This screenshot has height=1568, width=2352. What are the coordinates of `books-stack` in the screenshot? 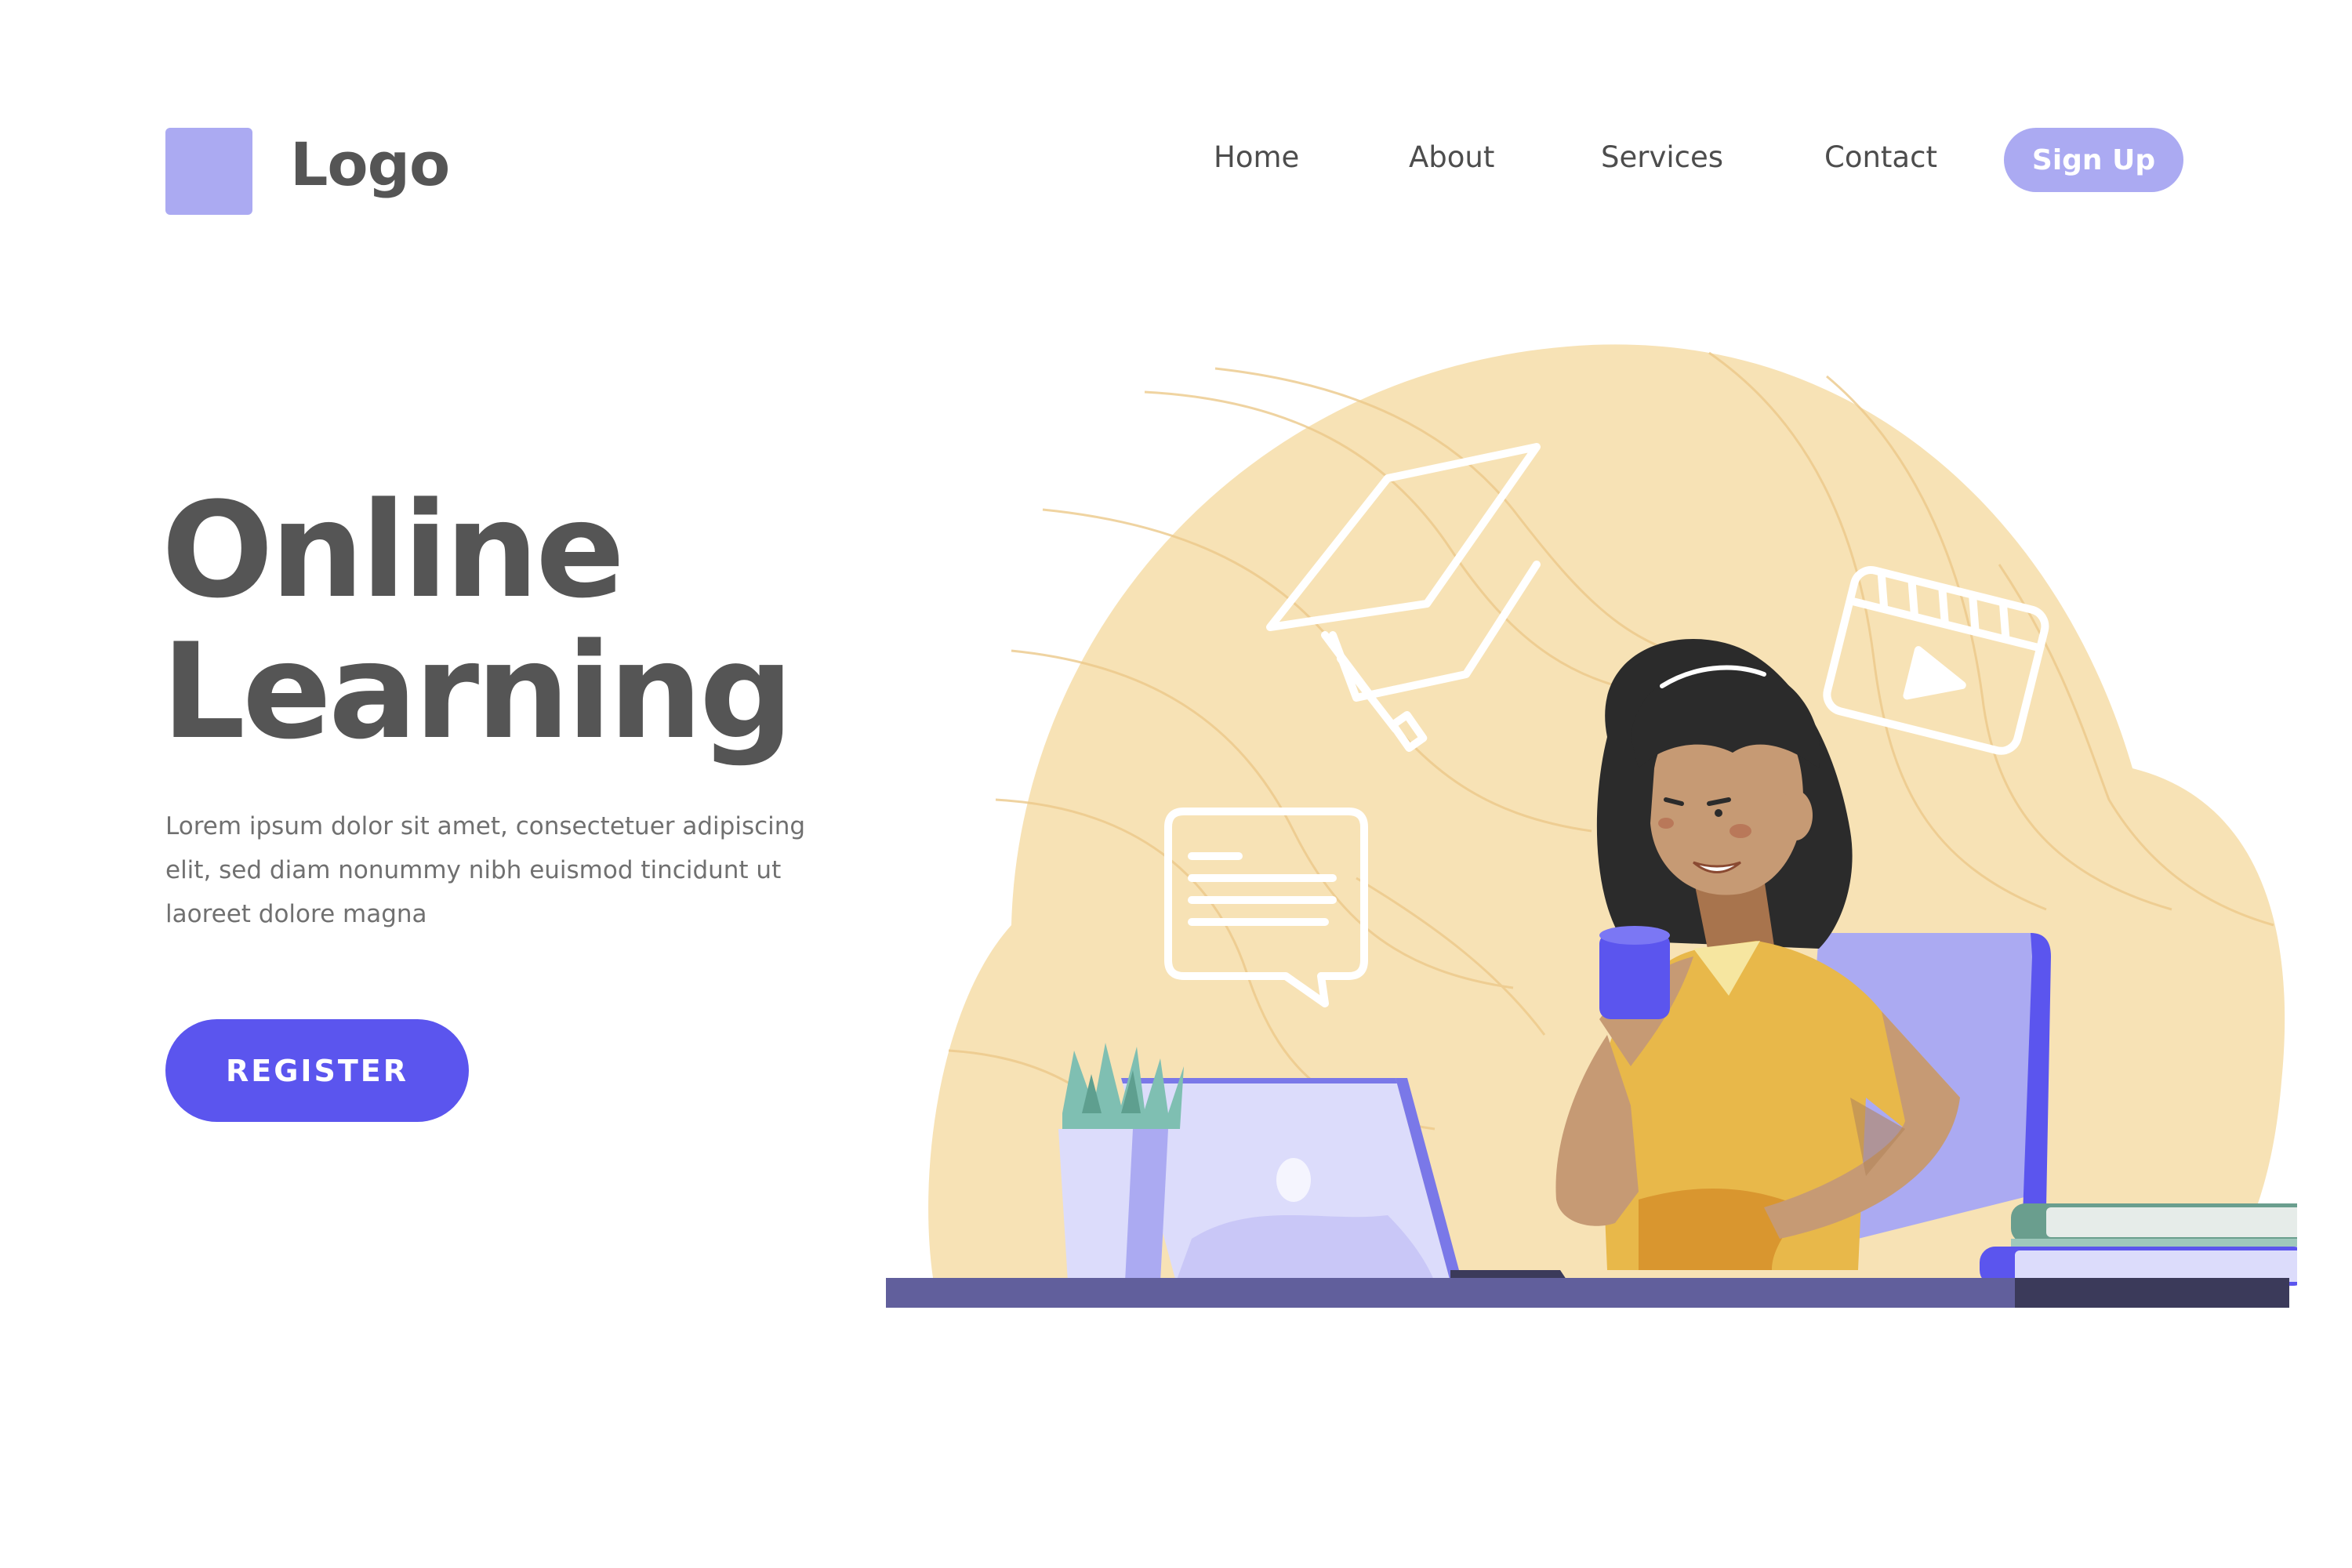 It's located at (2138, 1244).